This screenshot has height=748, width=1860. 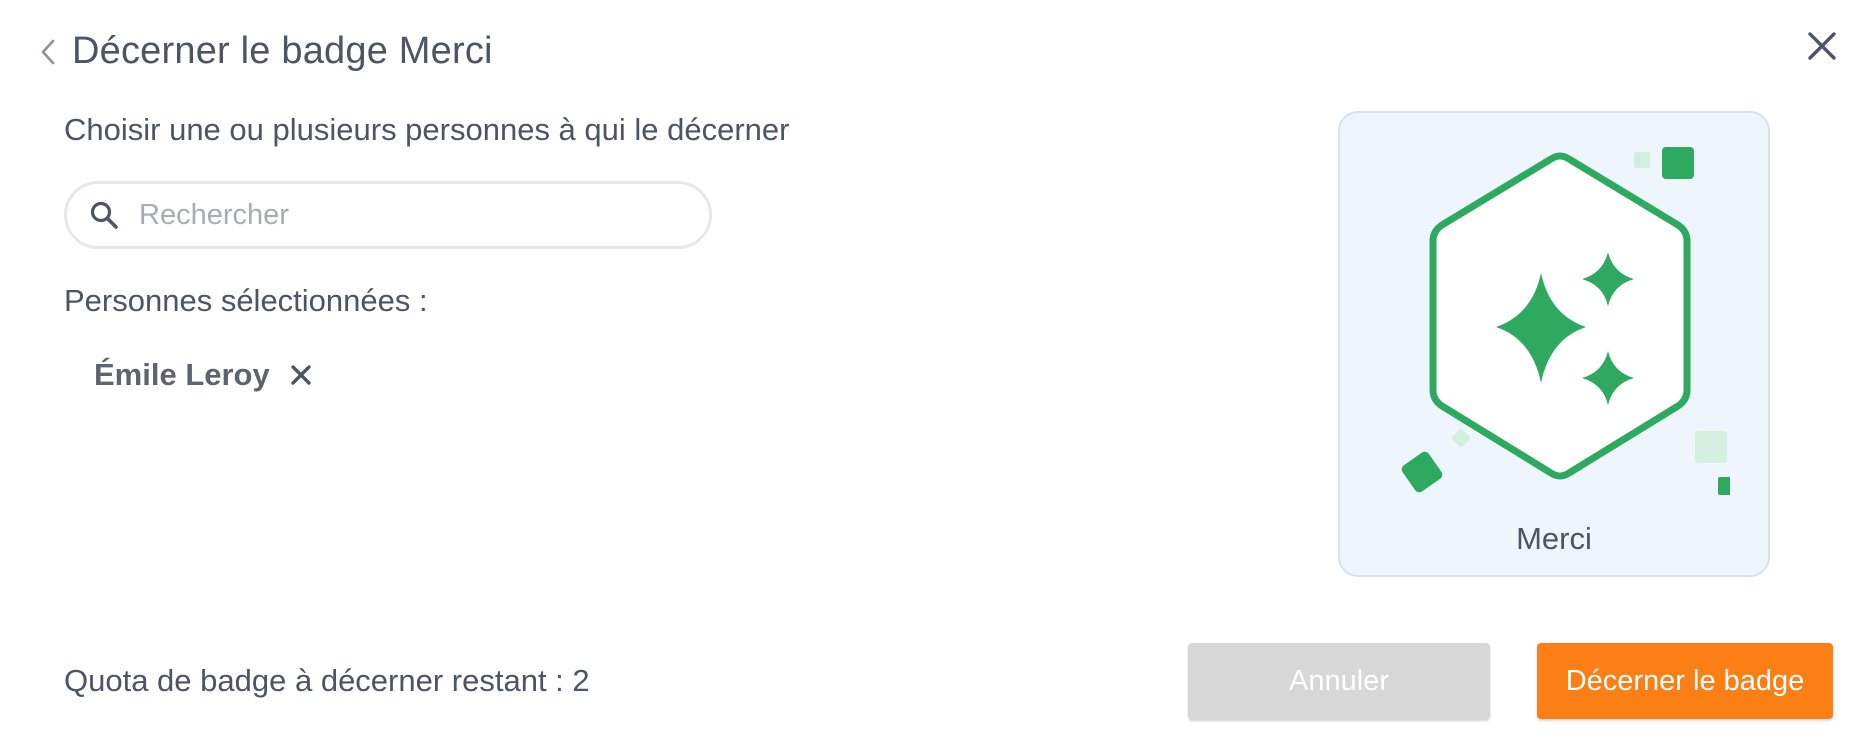 I want to click on badge-name: Merci, so click(x=1554, y=538).